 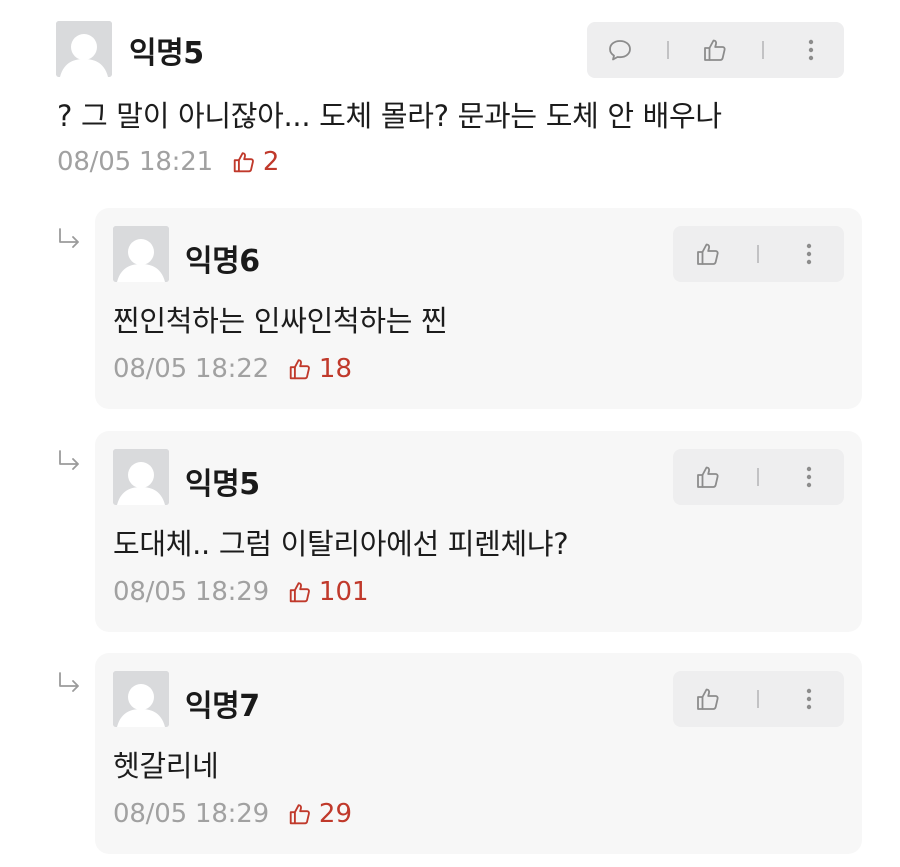 What do you see at coordinates (255, 162) in the screenshot?
I see `like-count-badge: 2` at bounding box center [255, 162].